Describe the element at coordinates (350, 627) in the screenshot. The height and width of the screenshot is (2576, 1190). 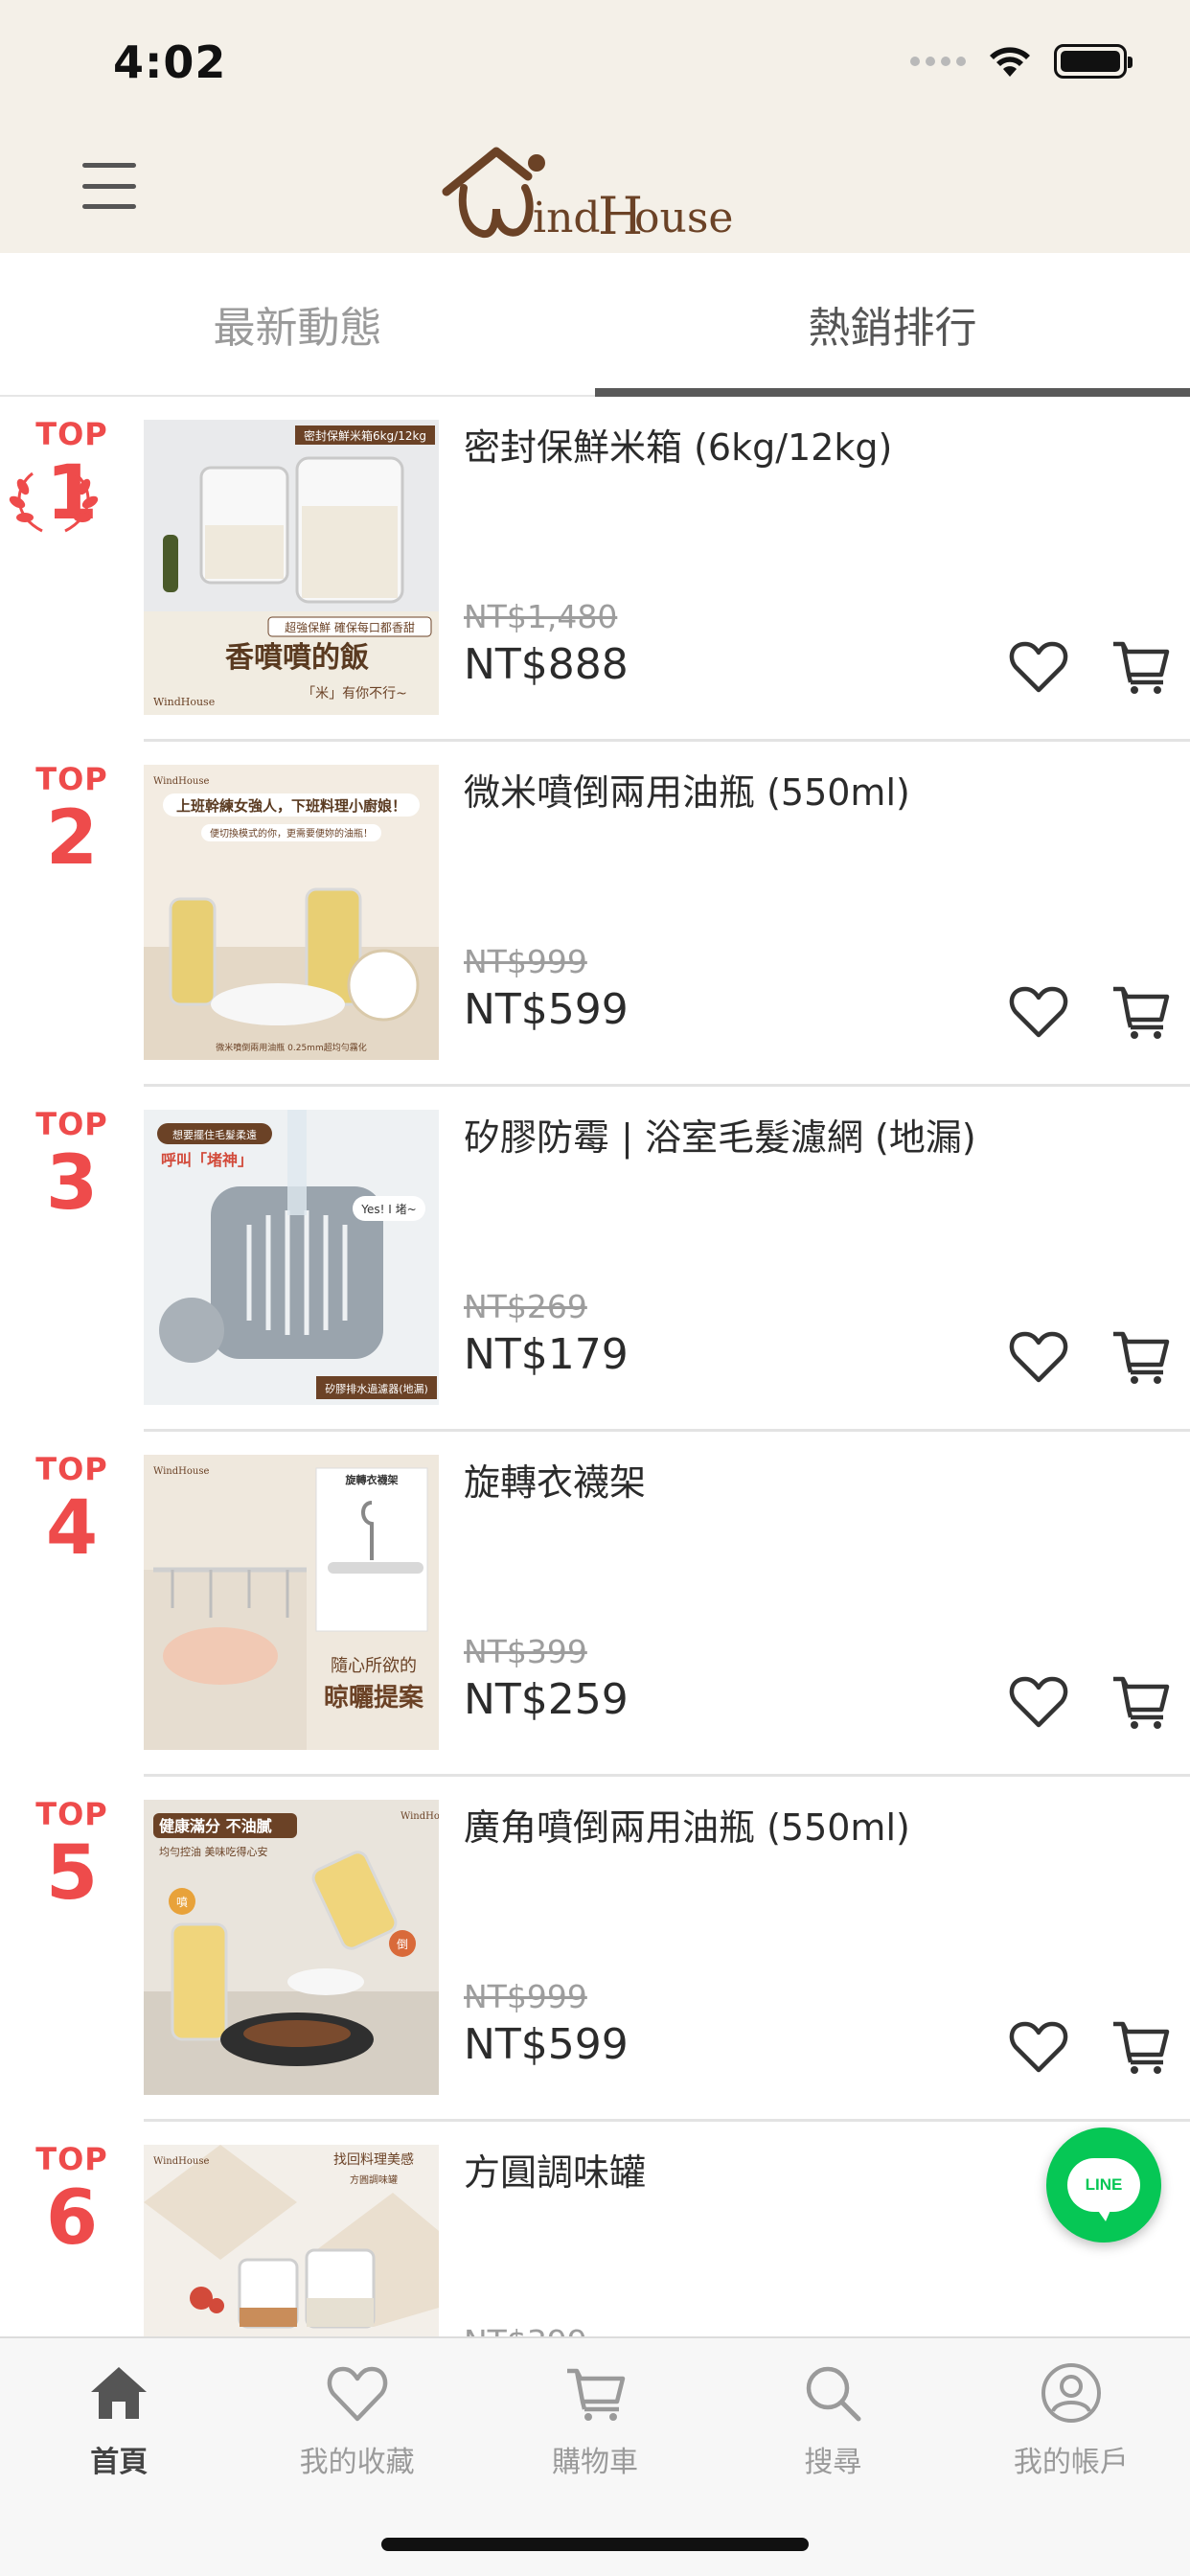
I see `image-caption-text: 超強保鮮 確保每口都香甜` at that location.